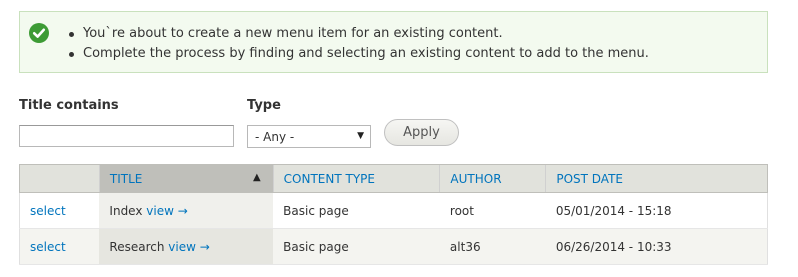 The width and height of the screenshot is (798, 277). What do you see at coordinates (492, 246) in the screenshot?
I see `author-cell: alt36` at bounding box center [492, 246].